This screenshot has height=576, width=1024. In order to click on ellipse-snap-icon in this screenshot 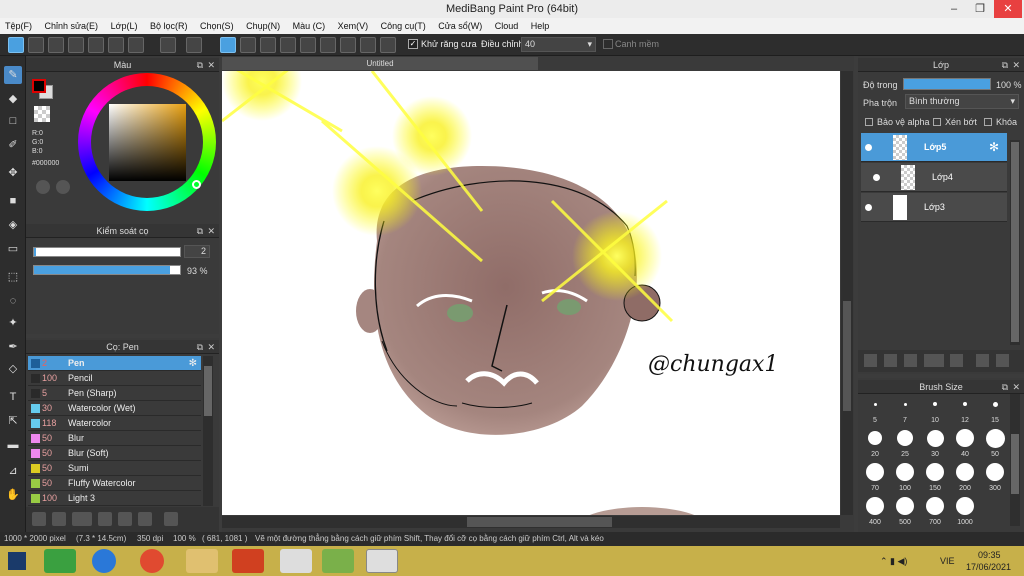, I will do `click(368, 45)`.